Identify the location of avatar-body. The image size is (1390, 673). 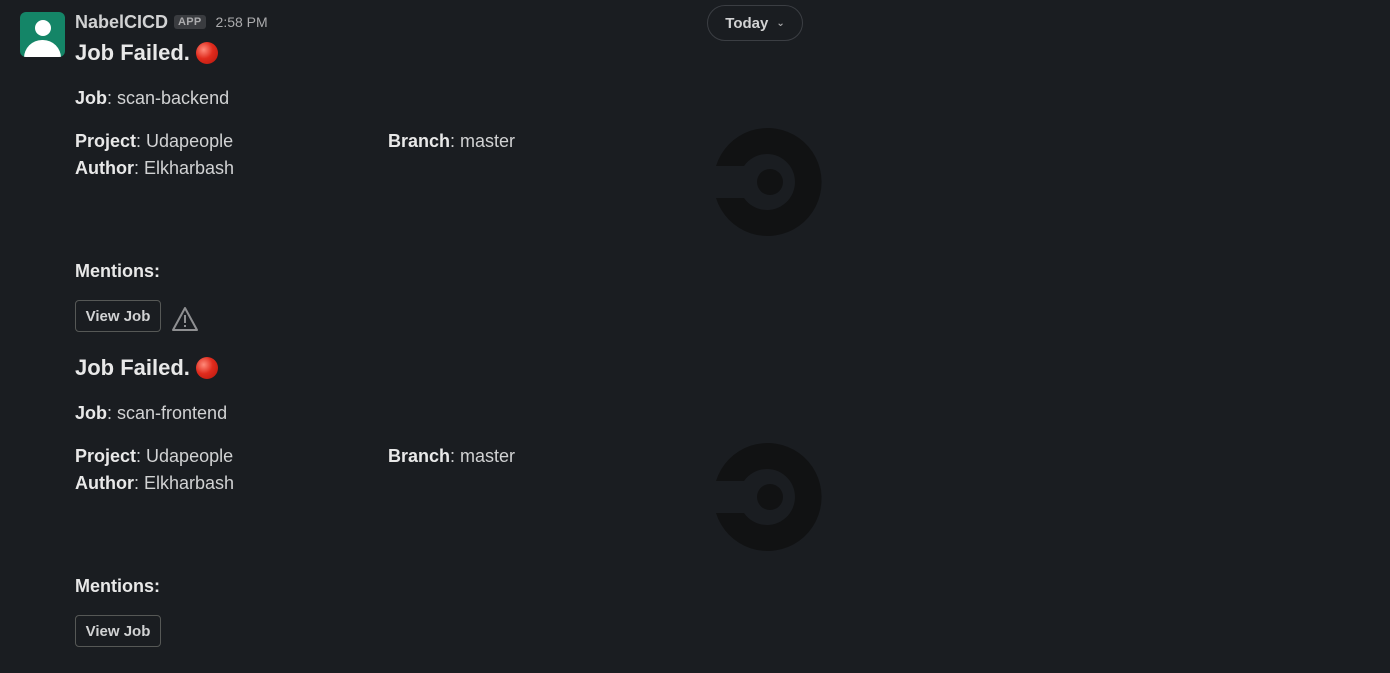
(42, 48).